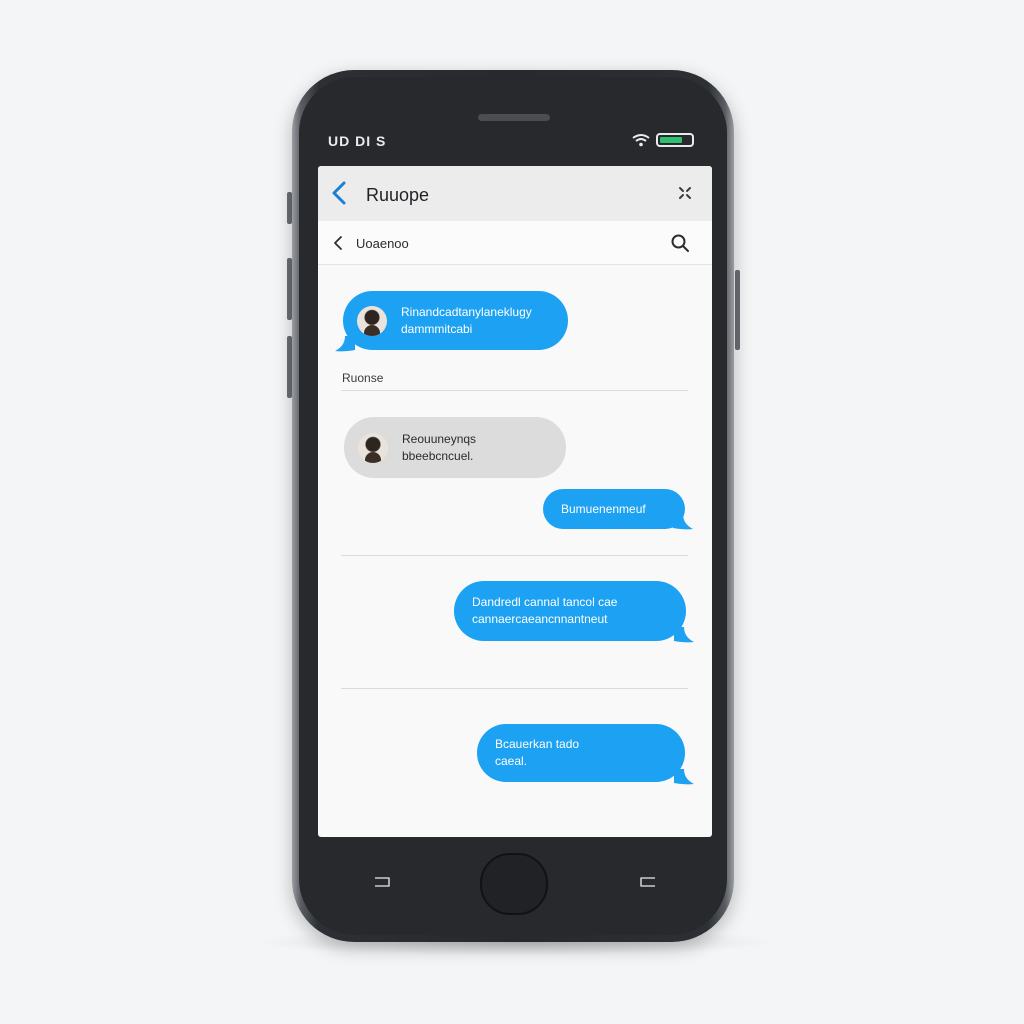 The height and width of the screenshot is (1024, 1024). Describe the element at coordinates (515, 193) in the screenshot. I see `navigation-bar: Ruuope` at that location.